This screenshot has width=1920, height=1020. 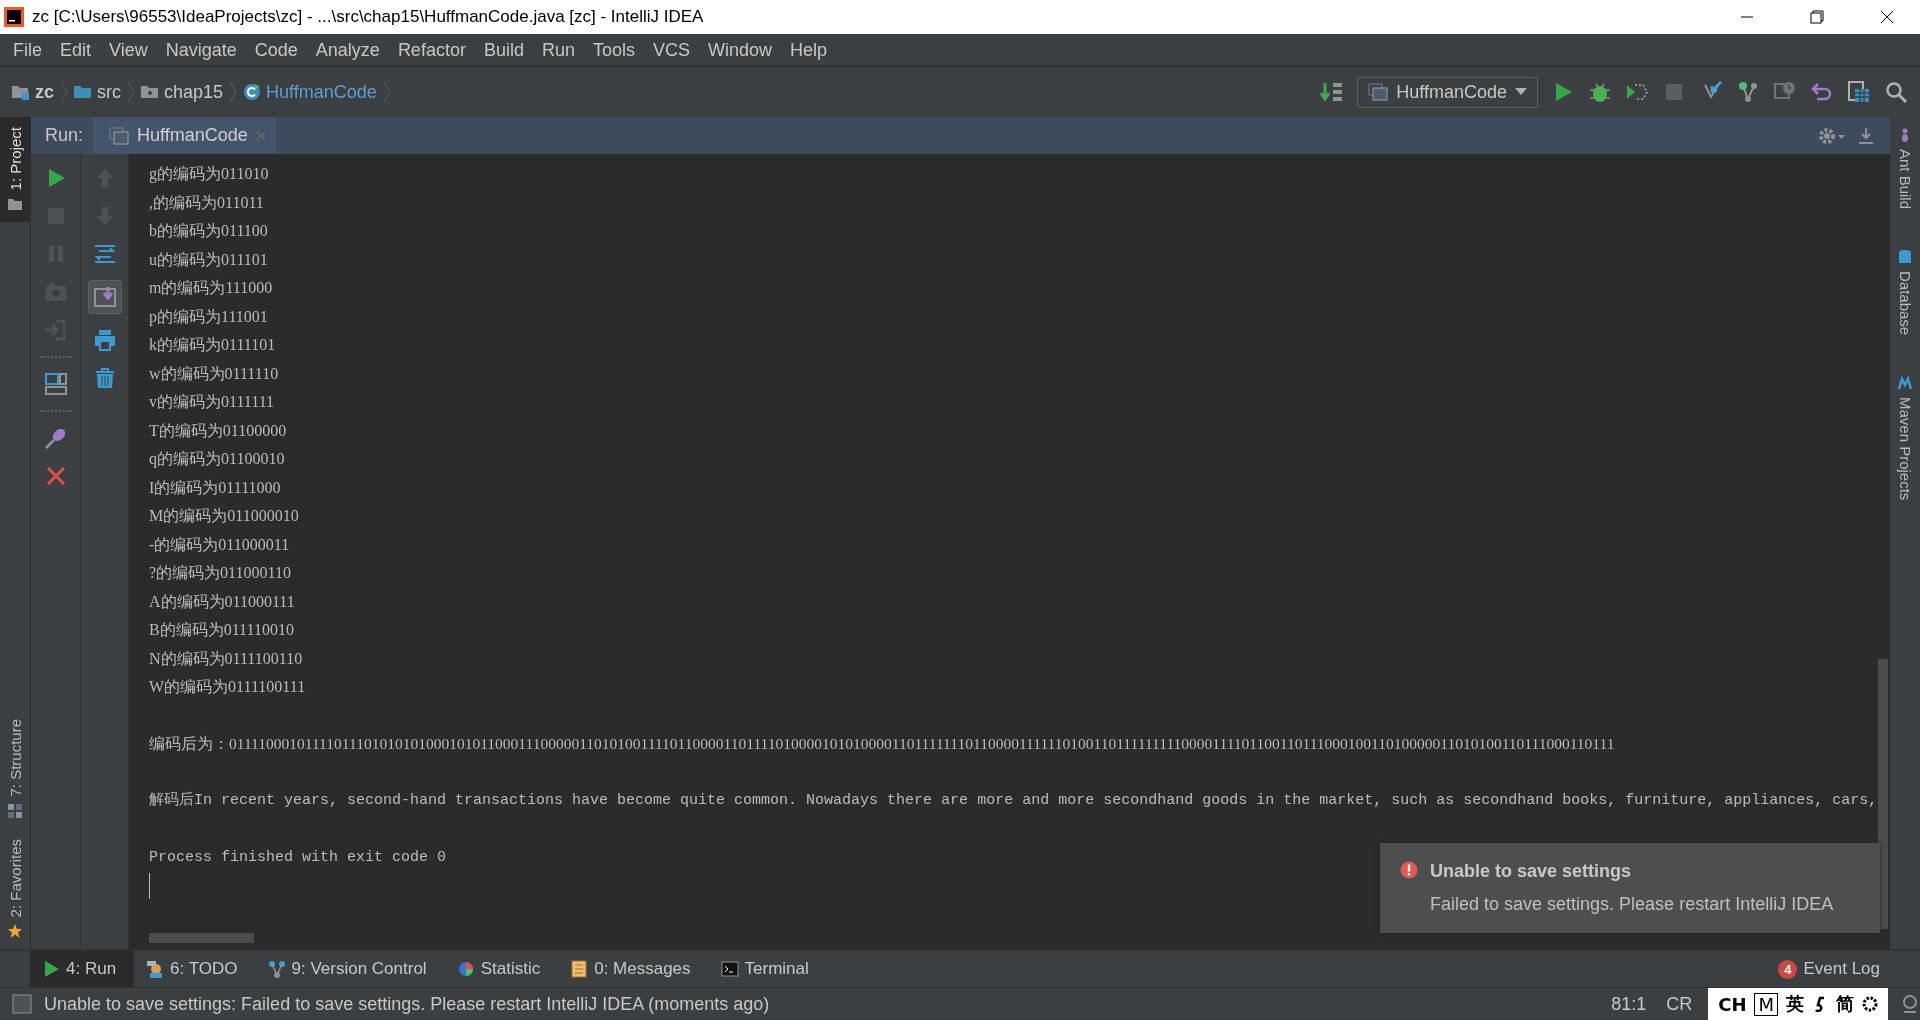 I want to click on pin-icon, so click(x=55, y=438).